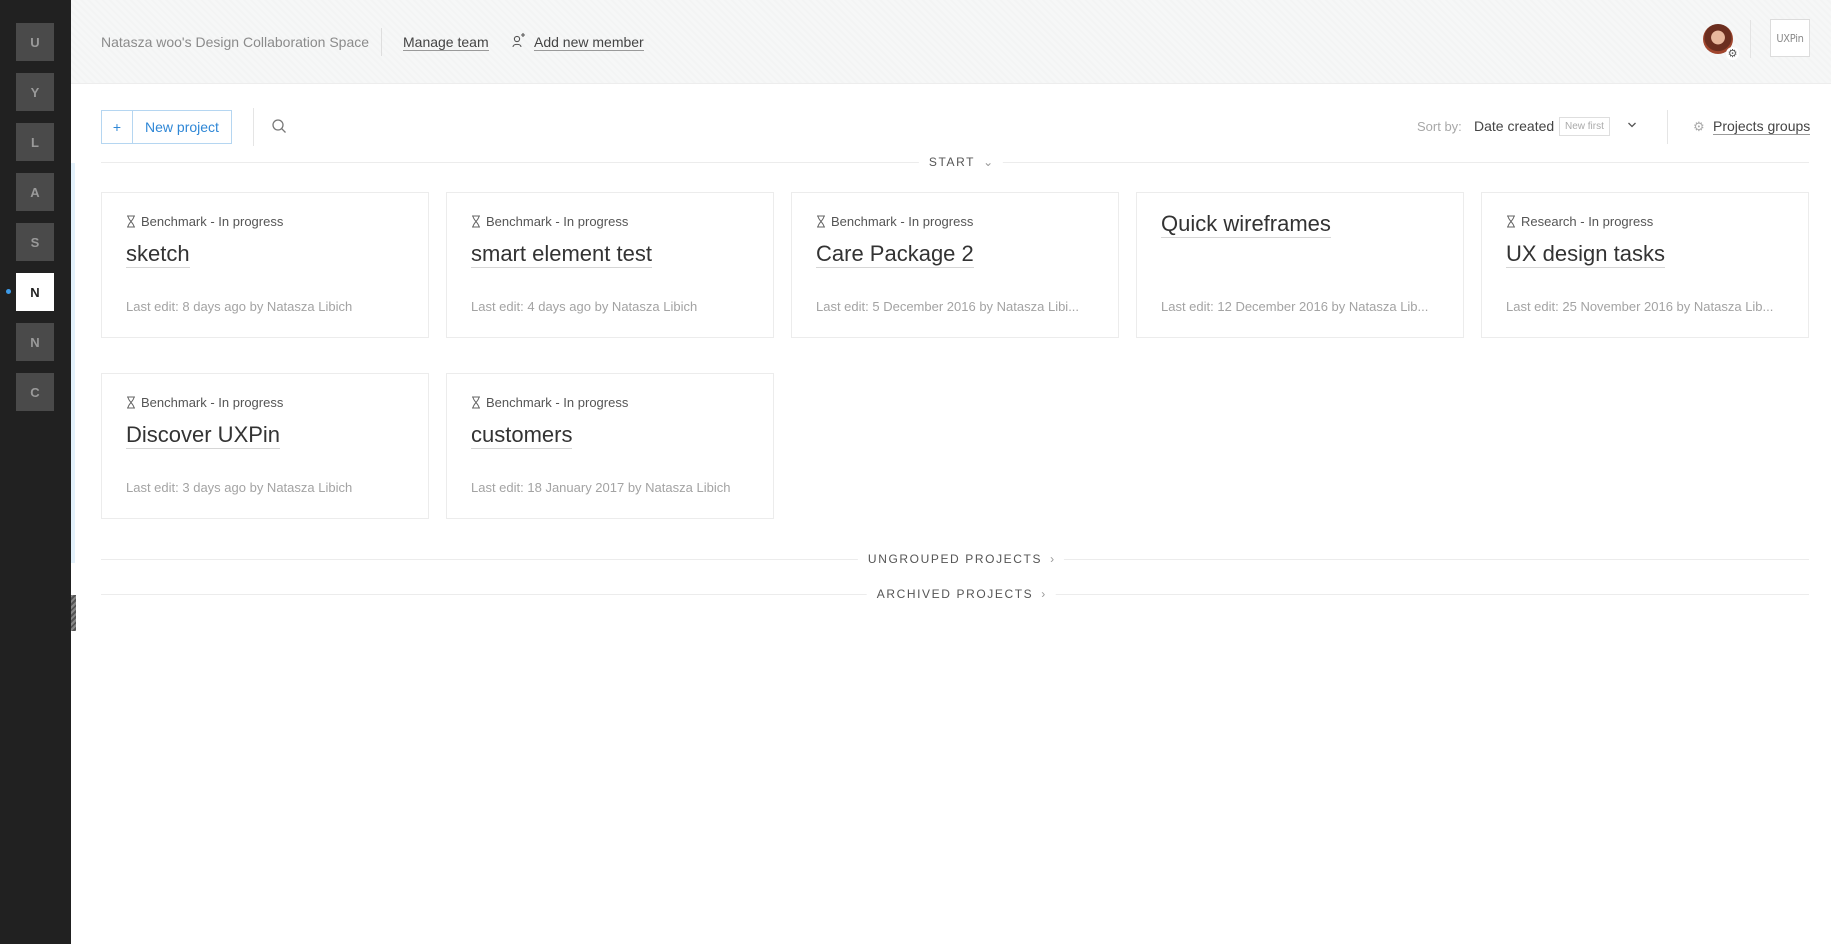  What do you see at coordinates (239, 487) in the screenshot?
I see `project-last-edit: Last edit: 3 days ago by Natasza Libich` at bounding box center [239, 487].